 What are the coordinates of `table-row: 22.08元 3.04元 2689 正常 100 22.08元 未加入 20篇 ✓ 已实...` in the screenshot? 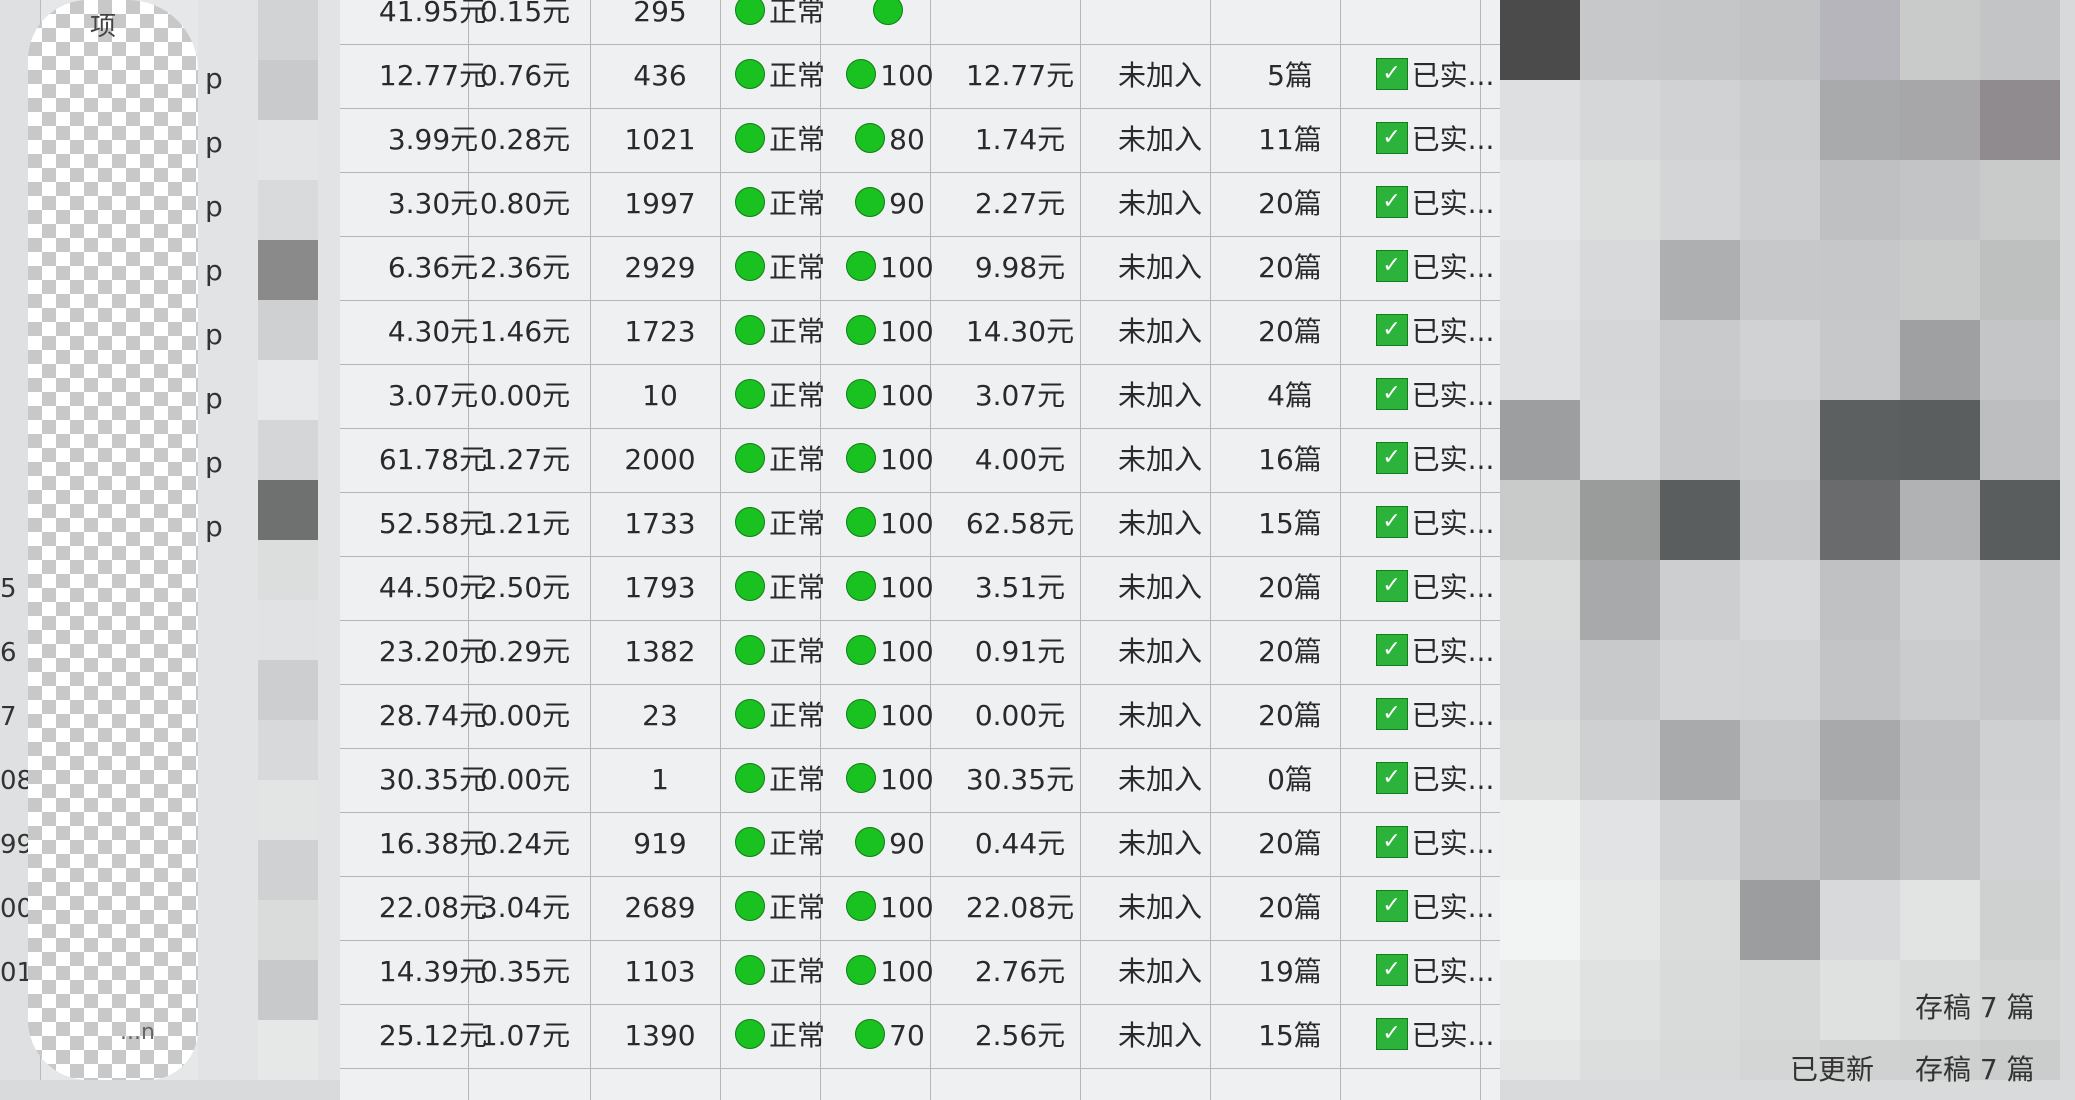 It's located at (920, 908).